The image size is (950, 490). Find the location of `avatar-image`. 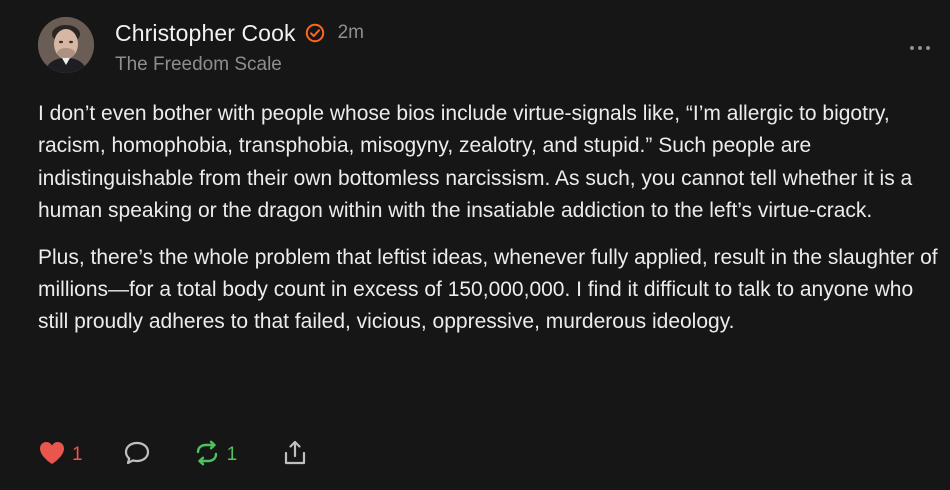

avatar-image is located at coordinates (66, 45).